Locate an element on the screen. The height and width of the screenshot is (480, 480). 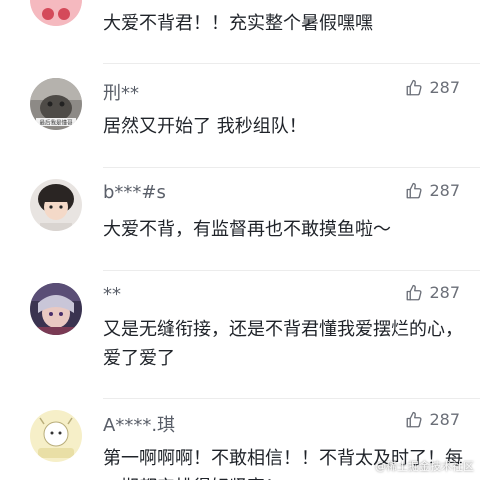
pink-avatar-icon is located at coordinates (56, 13).